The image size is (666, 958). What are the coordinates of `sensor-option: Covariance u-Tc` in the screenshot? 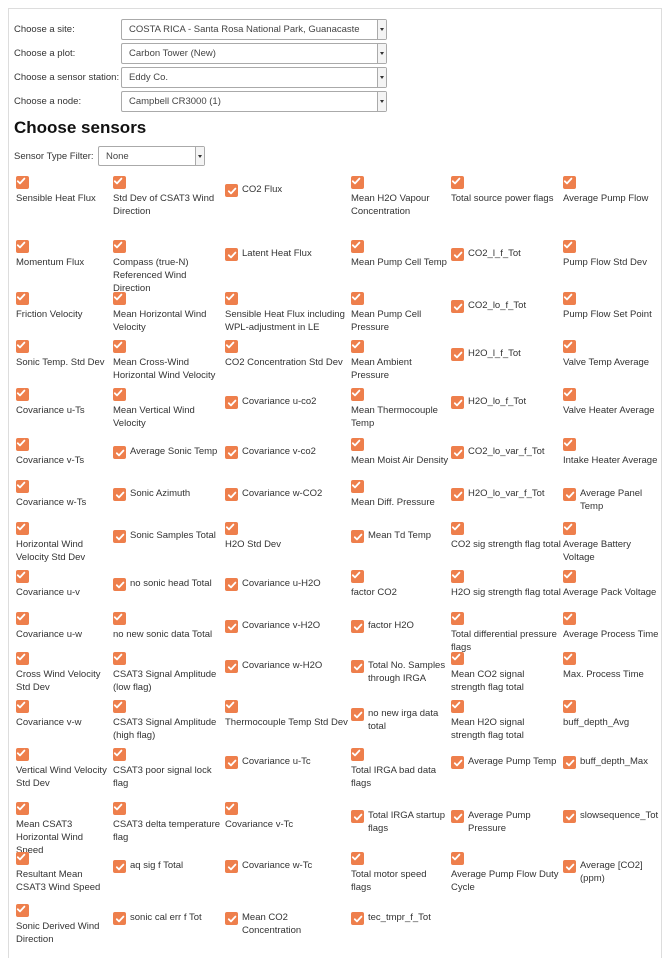 It's located at (287, 762).